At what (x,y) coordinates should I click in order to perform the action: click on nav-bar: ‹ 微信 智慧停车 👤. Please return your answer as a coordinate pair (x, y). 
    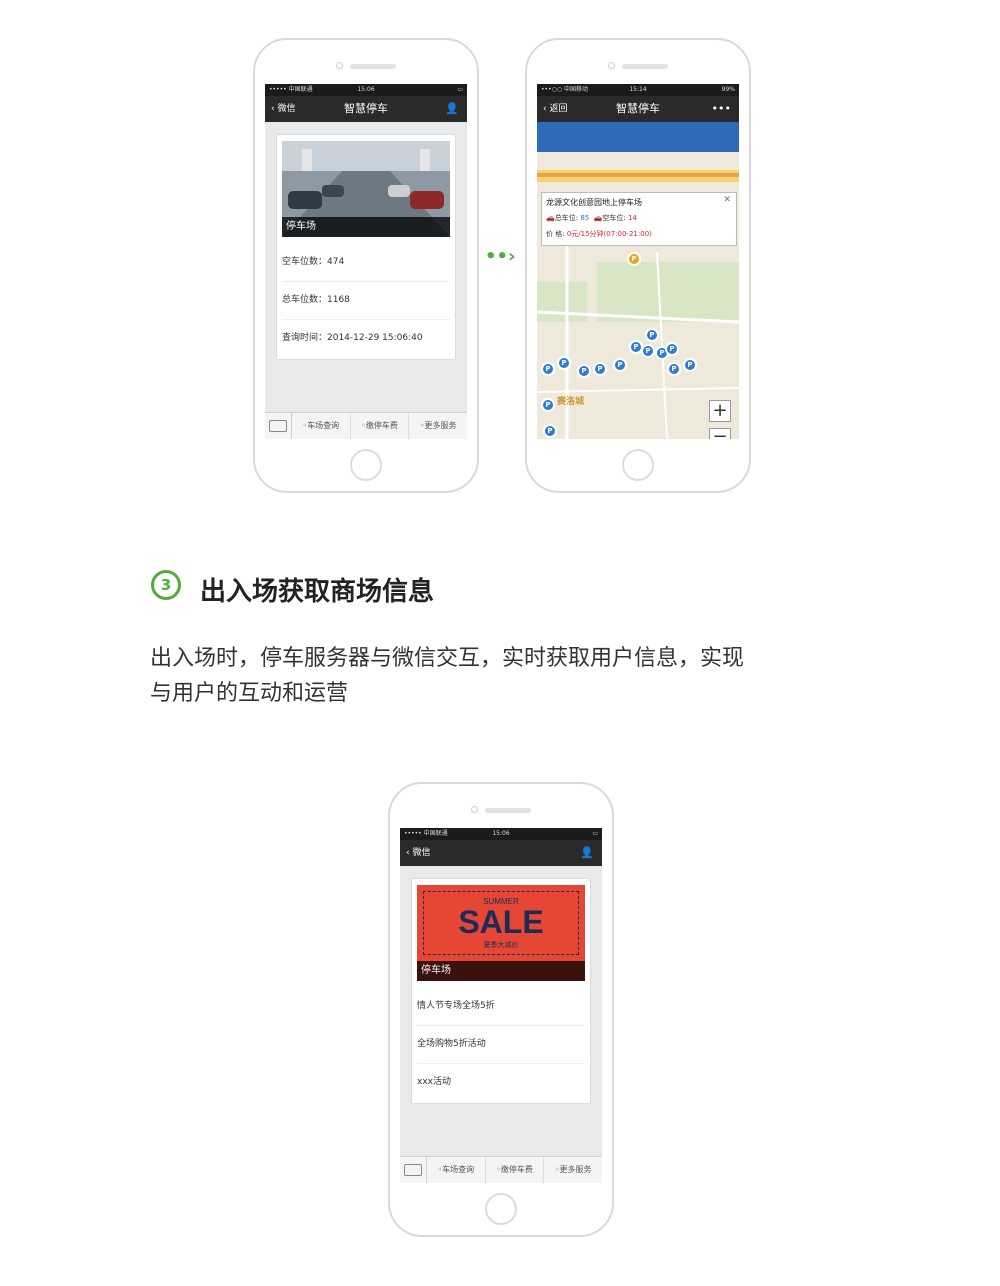
    Looking at the image, I should click on (366, 109).